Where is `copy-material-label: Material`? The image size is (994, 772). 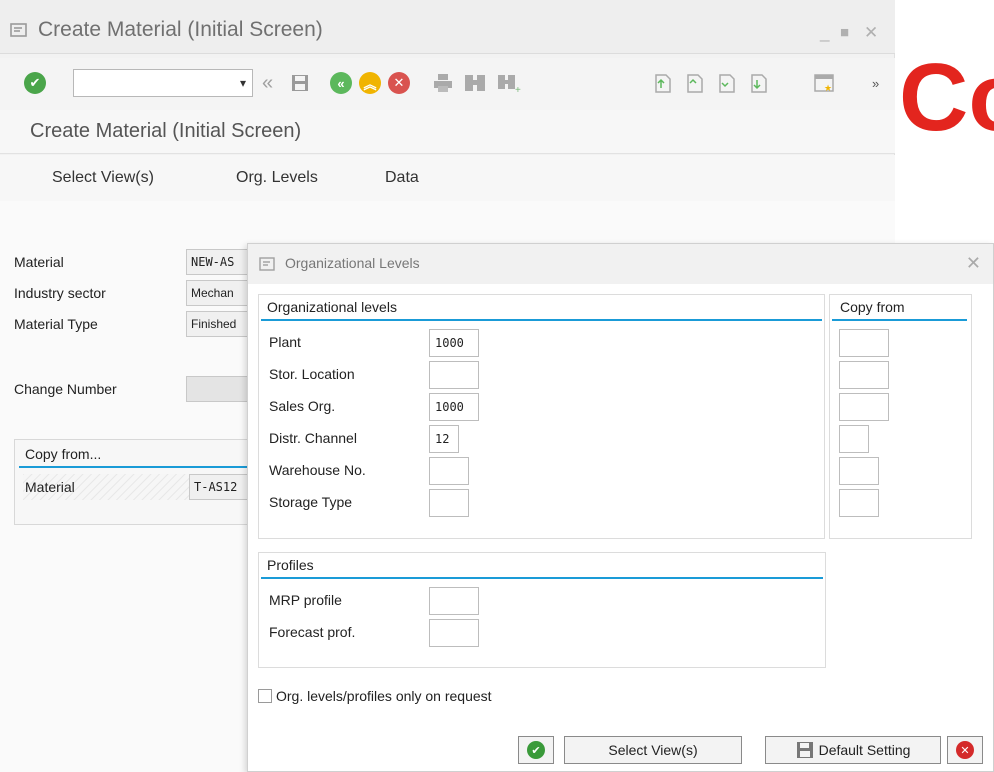 copy-material-label: Material is located at coordinates (50, 487).